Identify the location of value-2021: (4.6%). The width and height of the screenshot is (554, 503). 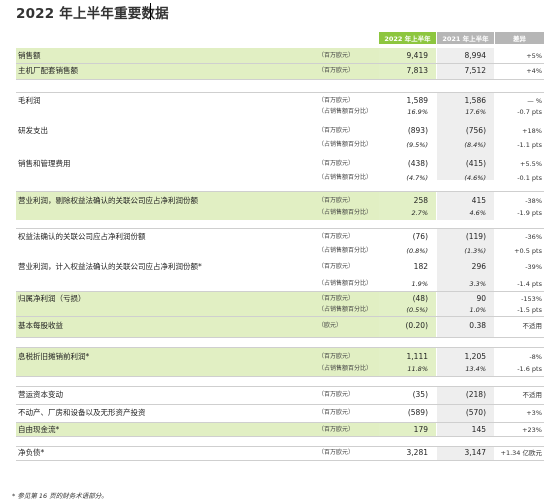
(475, 178).